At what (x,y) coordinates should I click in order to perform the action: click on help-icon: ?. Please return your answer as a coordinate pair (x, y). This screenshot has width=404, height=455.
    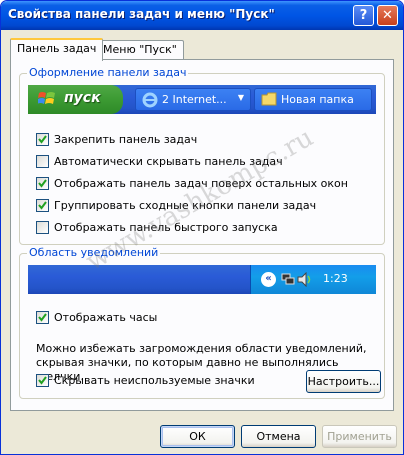
    Looking at the image, I should click on (363, 15).